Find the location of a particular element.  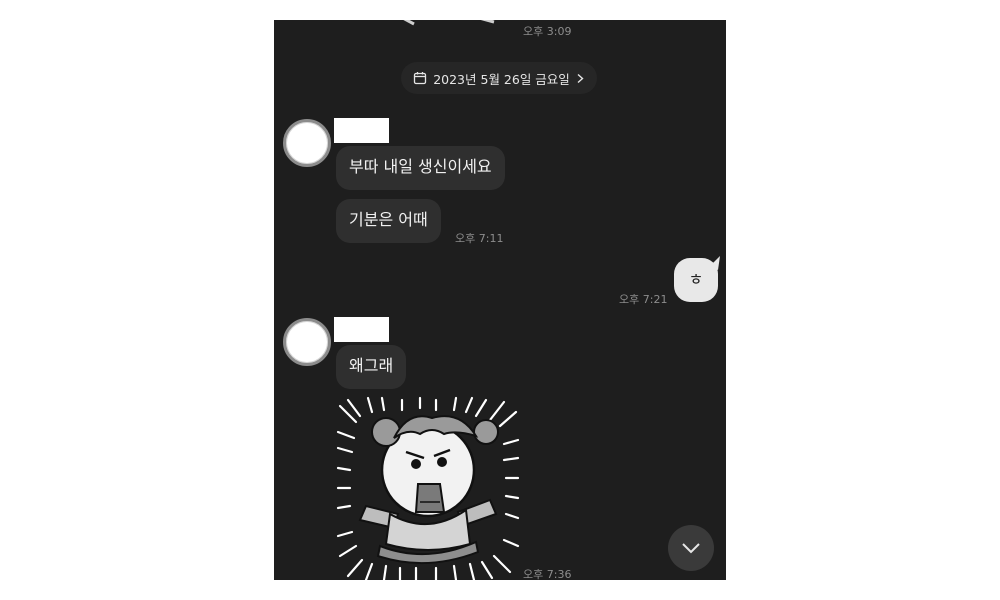

date-label: 2023년 5월 26일 금요일 is located at coordinates (501, 79).